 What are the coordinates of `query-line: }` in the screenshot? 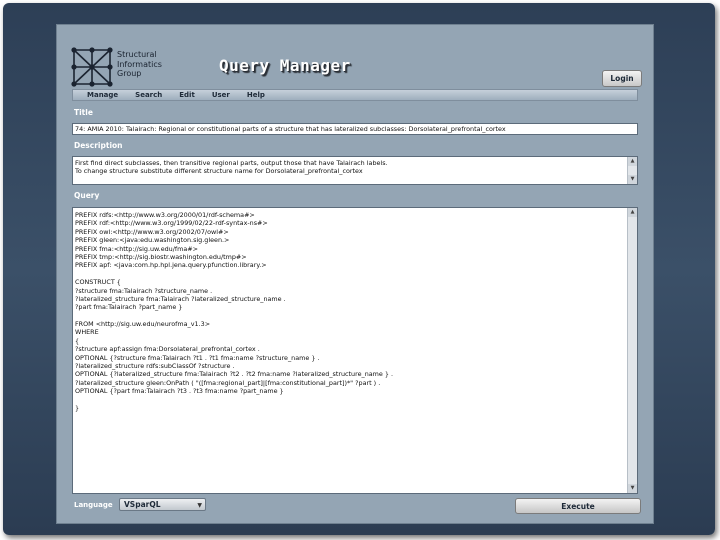 It's located at (77, 407).